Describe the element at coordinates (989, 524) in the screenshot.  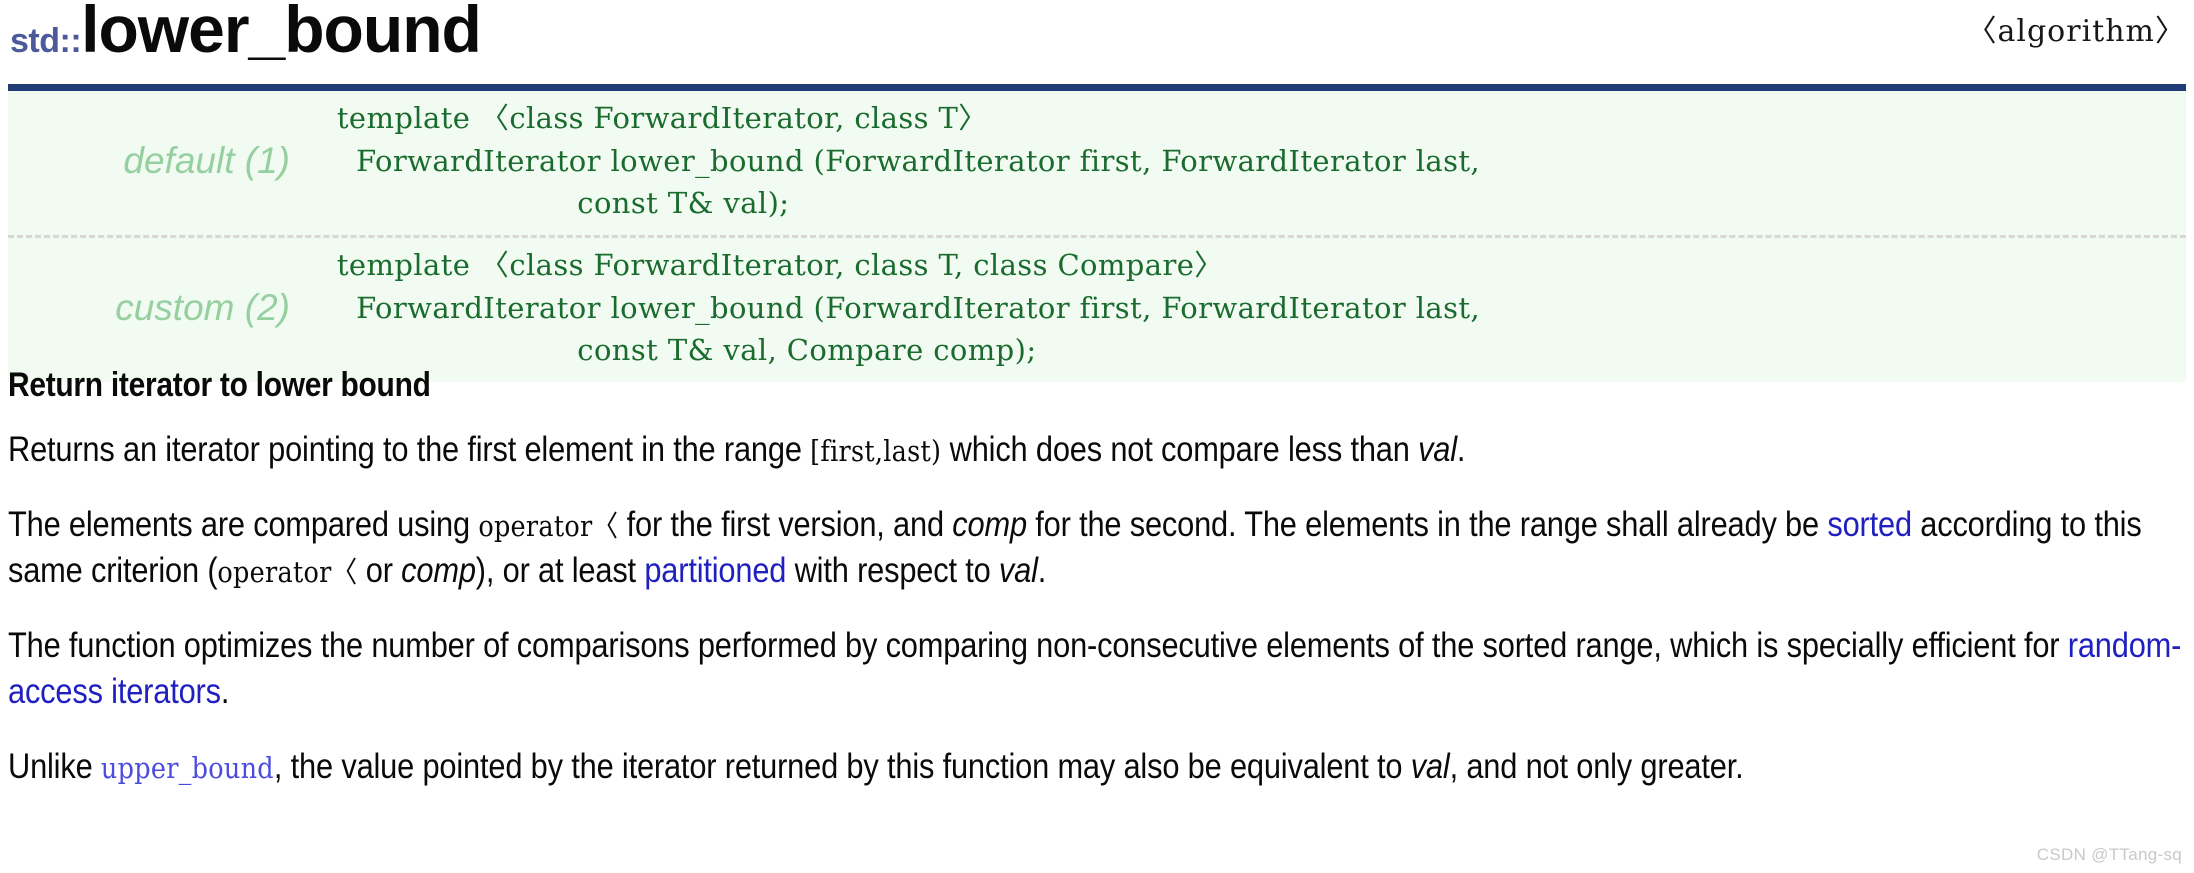
I see `emphasis-comp: comp` at that location.